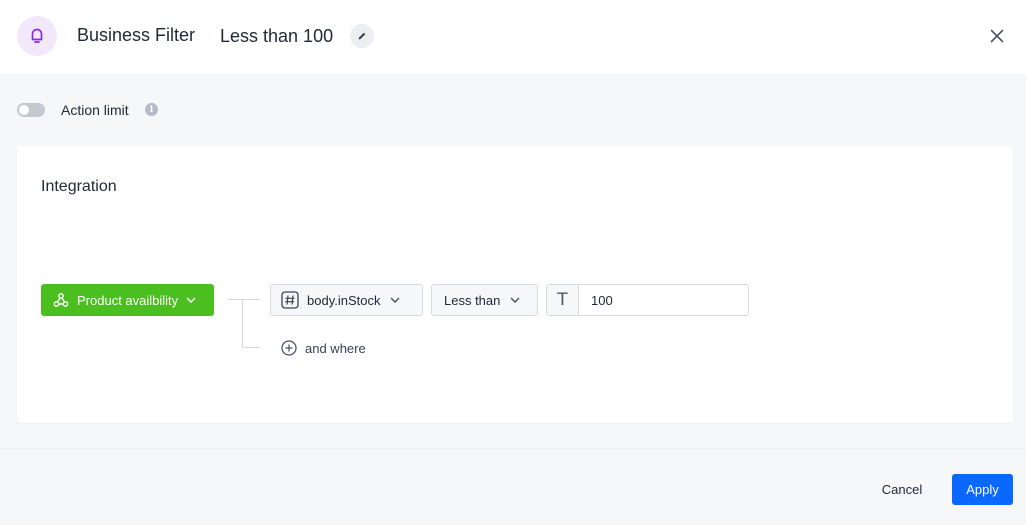 The image size is (1026, 525). I want to click on info-icon: i, so click(151, 109).